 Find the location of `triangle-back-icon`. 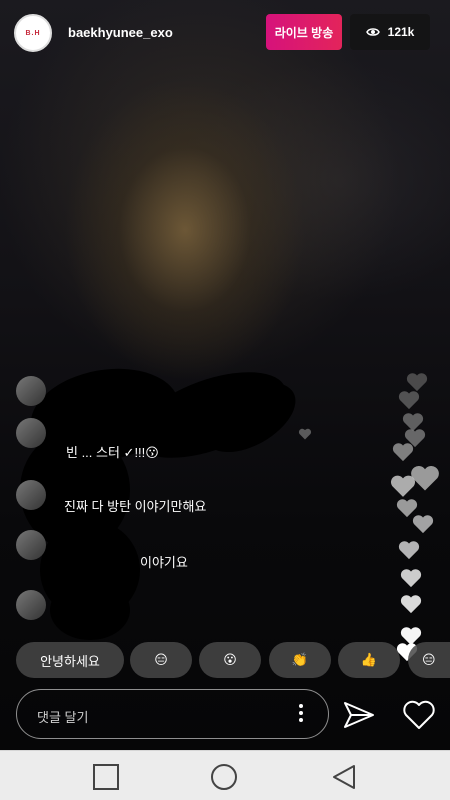

triangle-back-icon is located at coordinates (344, 777).